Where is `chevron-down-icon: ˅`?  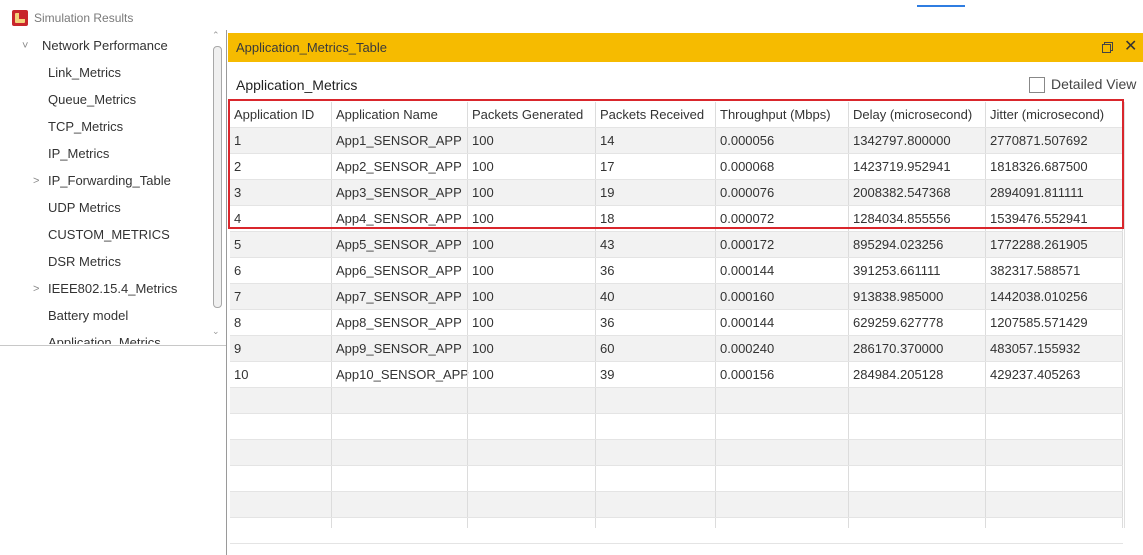
chevron-down-icon: ˅ is located at coordinates (25, 46).